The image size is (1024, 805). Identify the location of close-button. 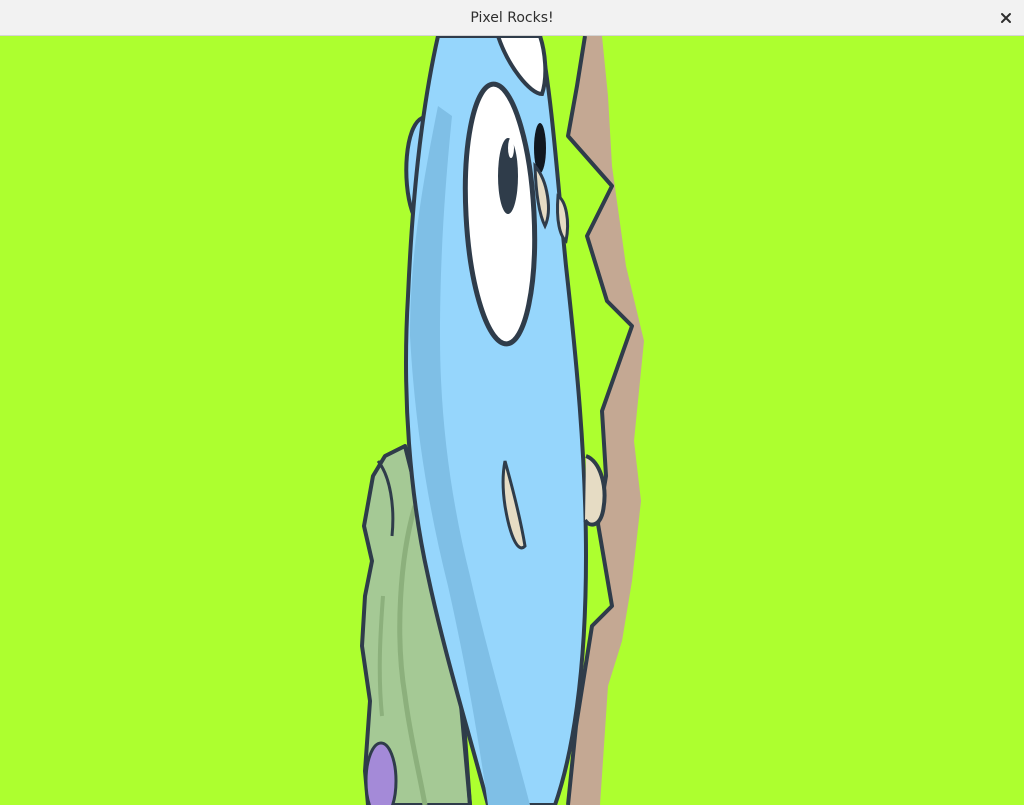
(1006, 18).